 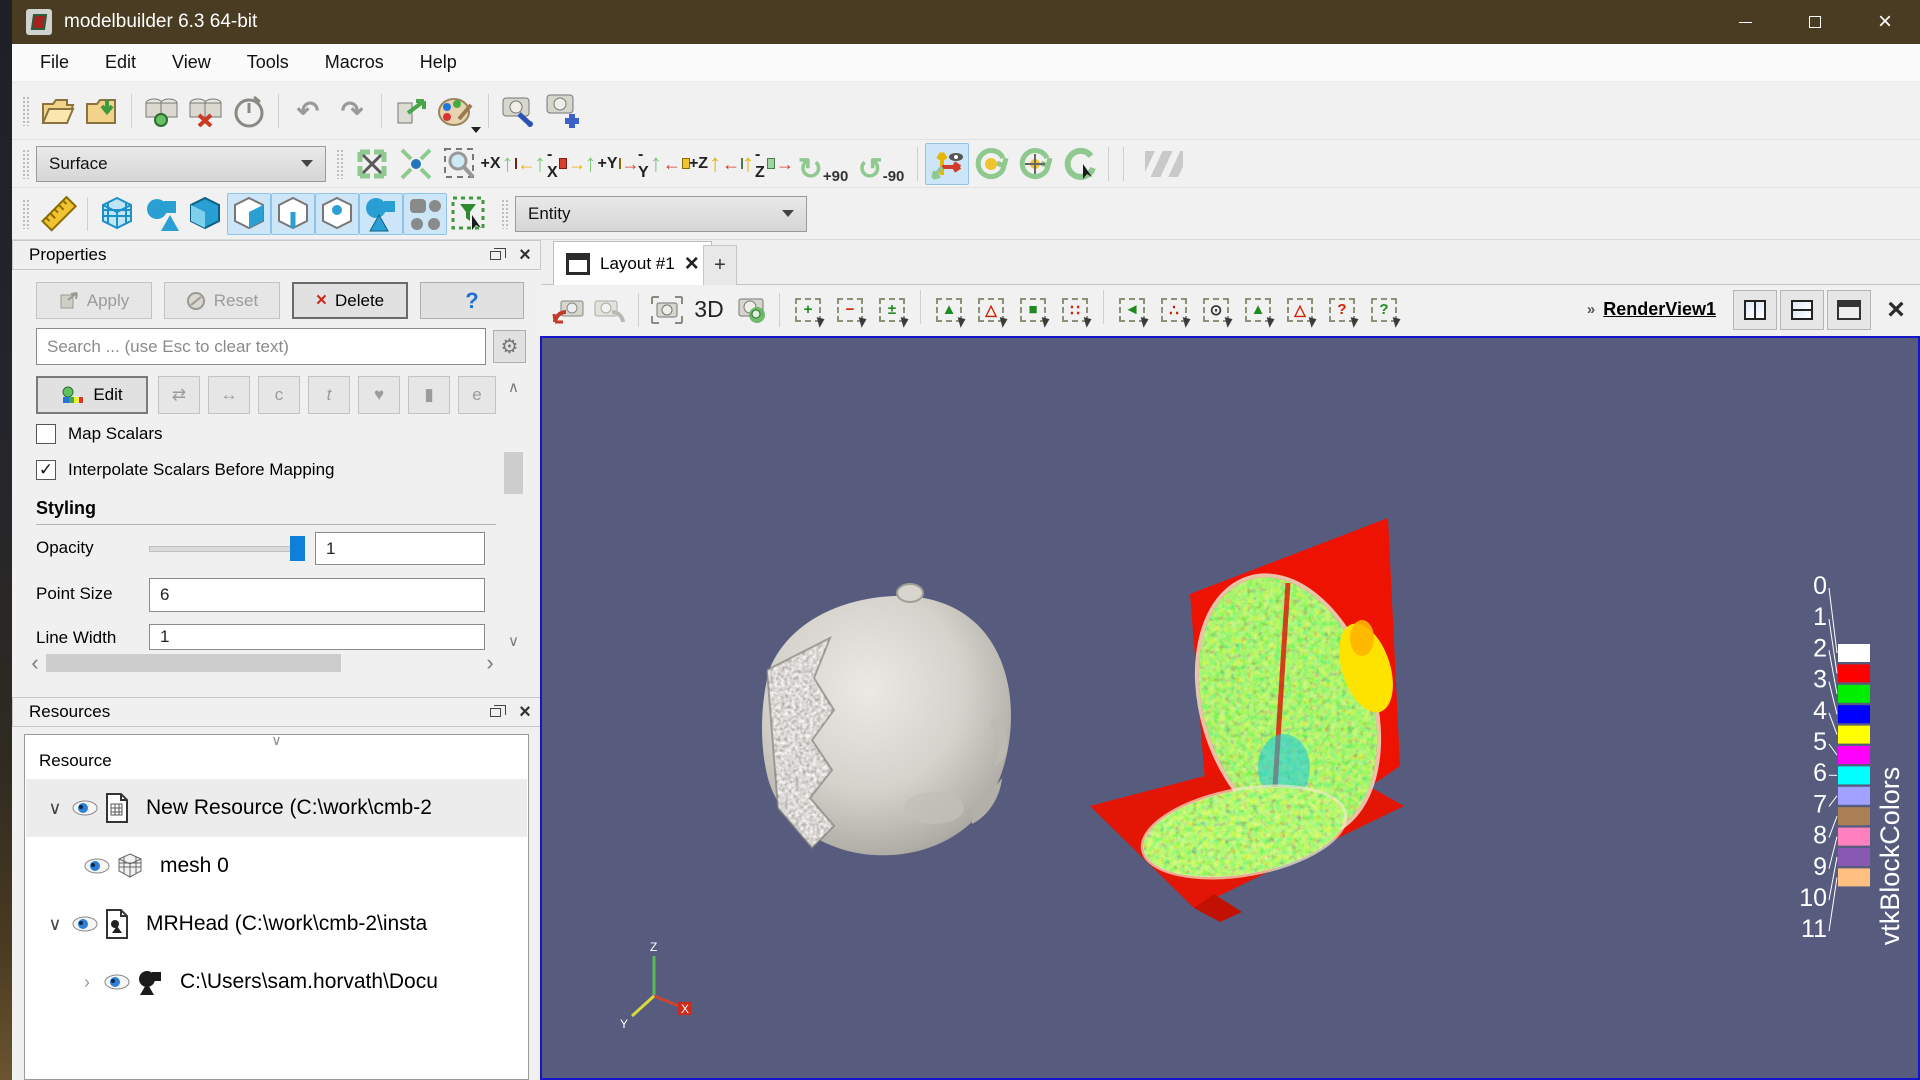 I want to click on select-blocks-toggle, so click(x=425, y=213).